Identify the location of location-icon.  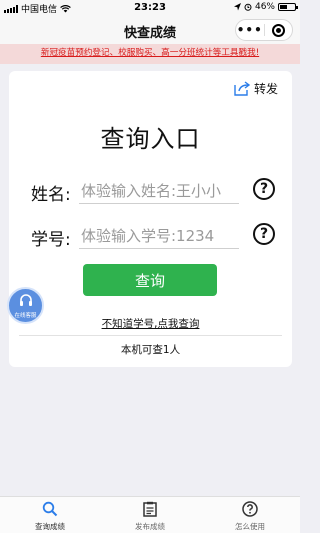
(237, 7).